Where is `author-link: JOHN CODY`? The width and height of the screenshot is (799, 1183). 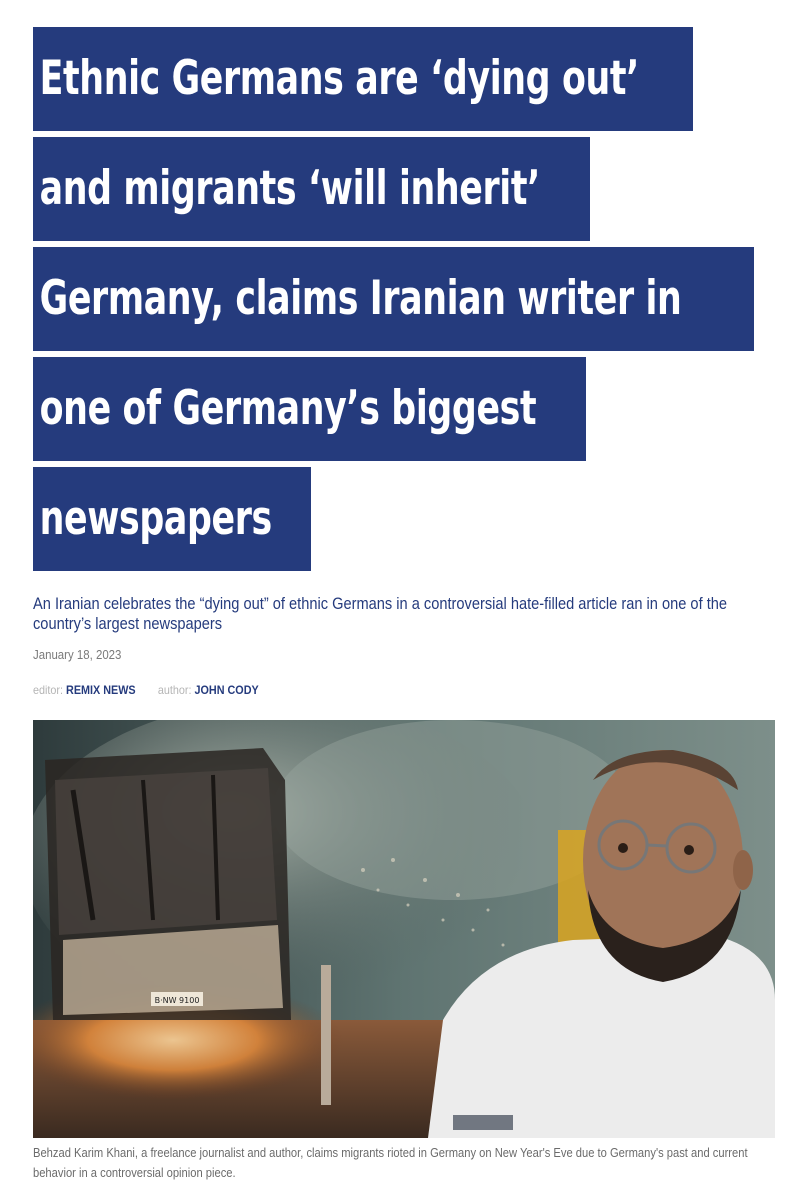
author-link: JOHN CODY is located at coordinates (226, 690).